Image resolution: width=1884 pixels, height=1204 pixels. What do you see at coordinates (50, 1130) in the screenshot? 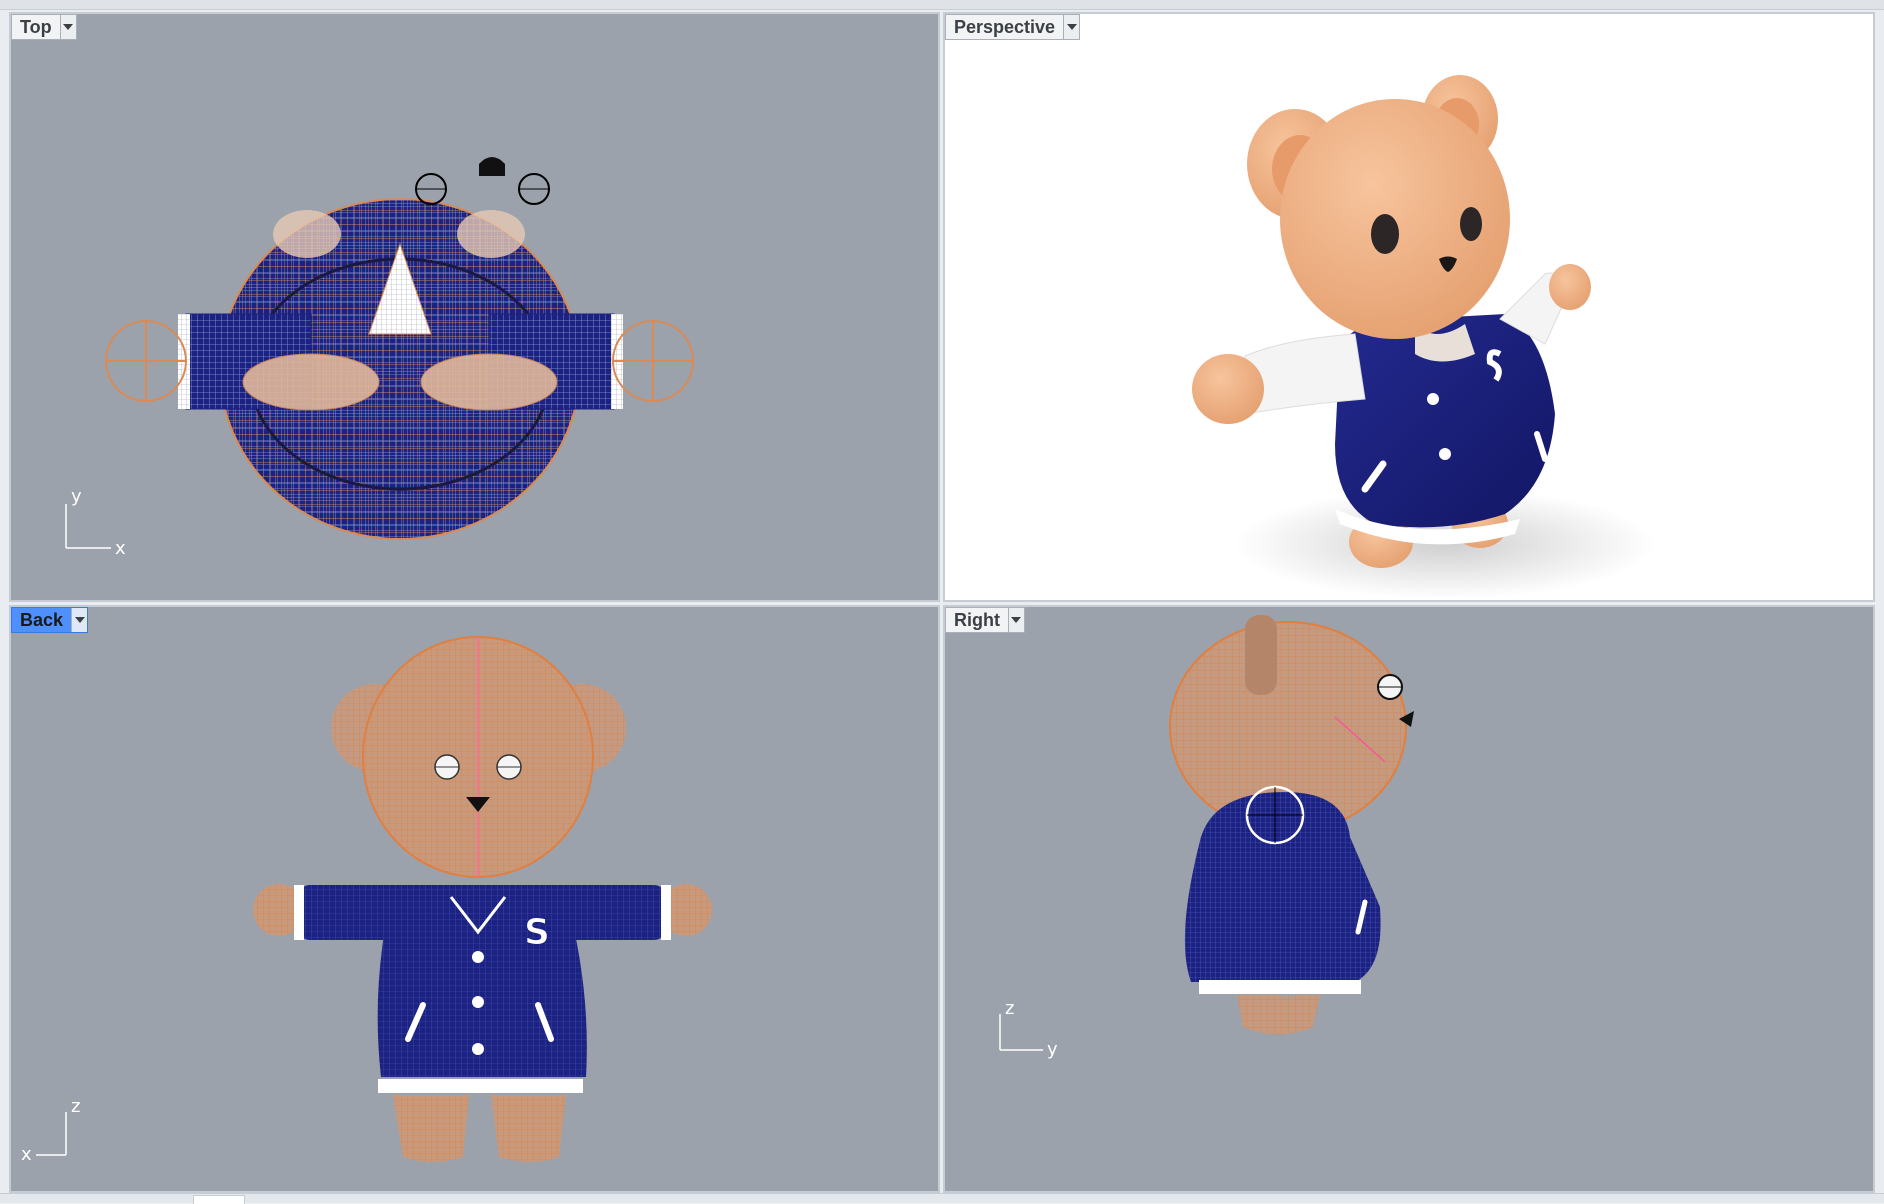
I see `axis-icon: z x` at bounding box center [50, 1130].